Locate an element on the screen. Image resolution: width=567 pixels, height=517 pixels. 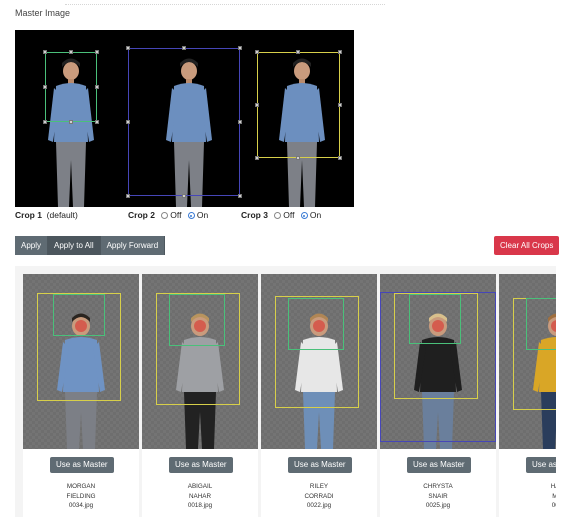
student-card: Use as Master HAY MA 003 is located at coordinates (527, 395).